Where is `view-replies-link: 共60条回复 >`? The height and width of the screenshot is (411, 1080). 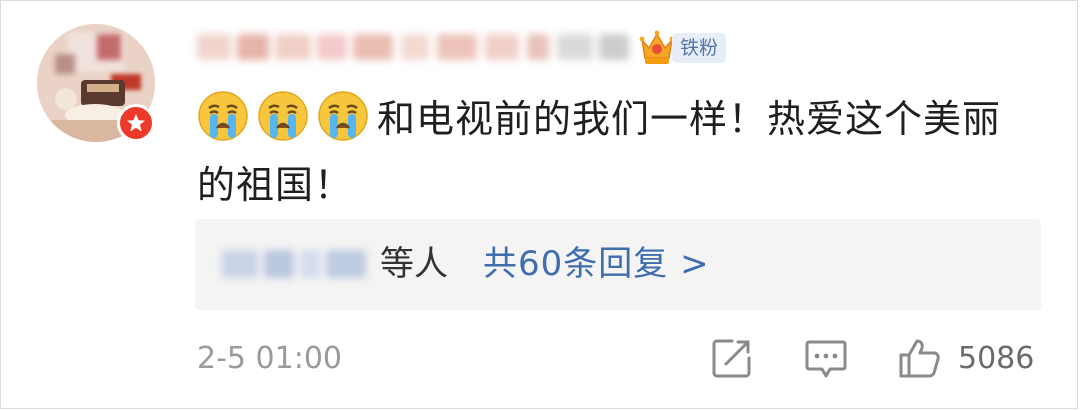 view-replies-link: 共60条回复 > is located at coordinates (596, 264).